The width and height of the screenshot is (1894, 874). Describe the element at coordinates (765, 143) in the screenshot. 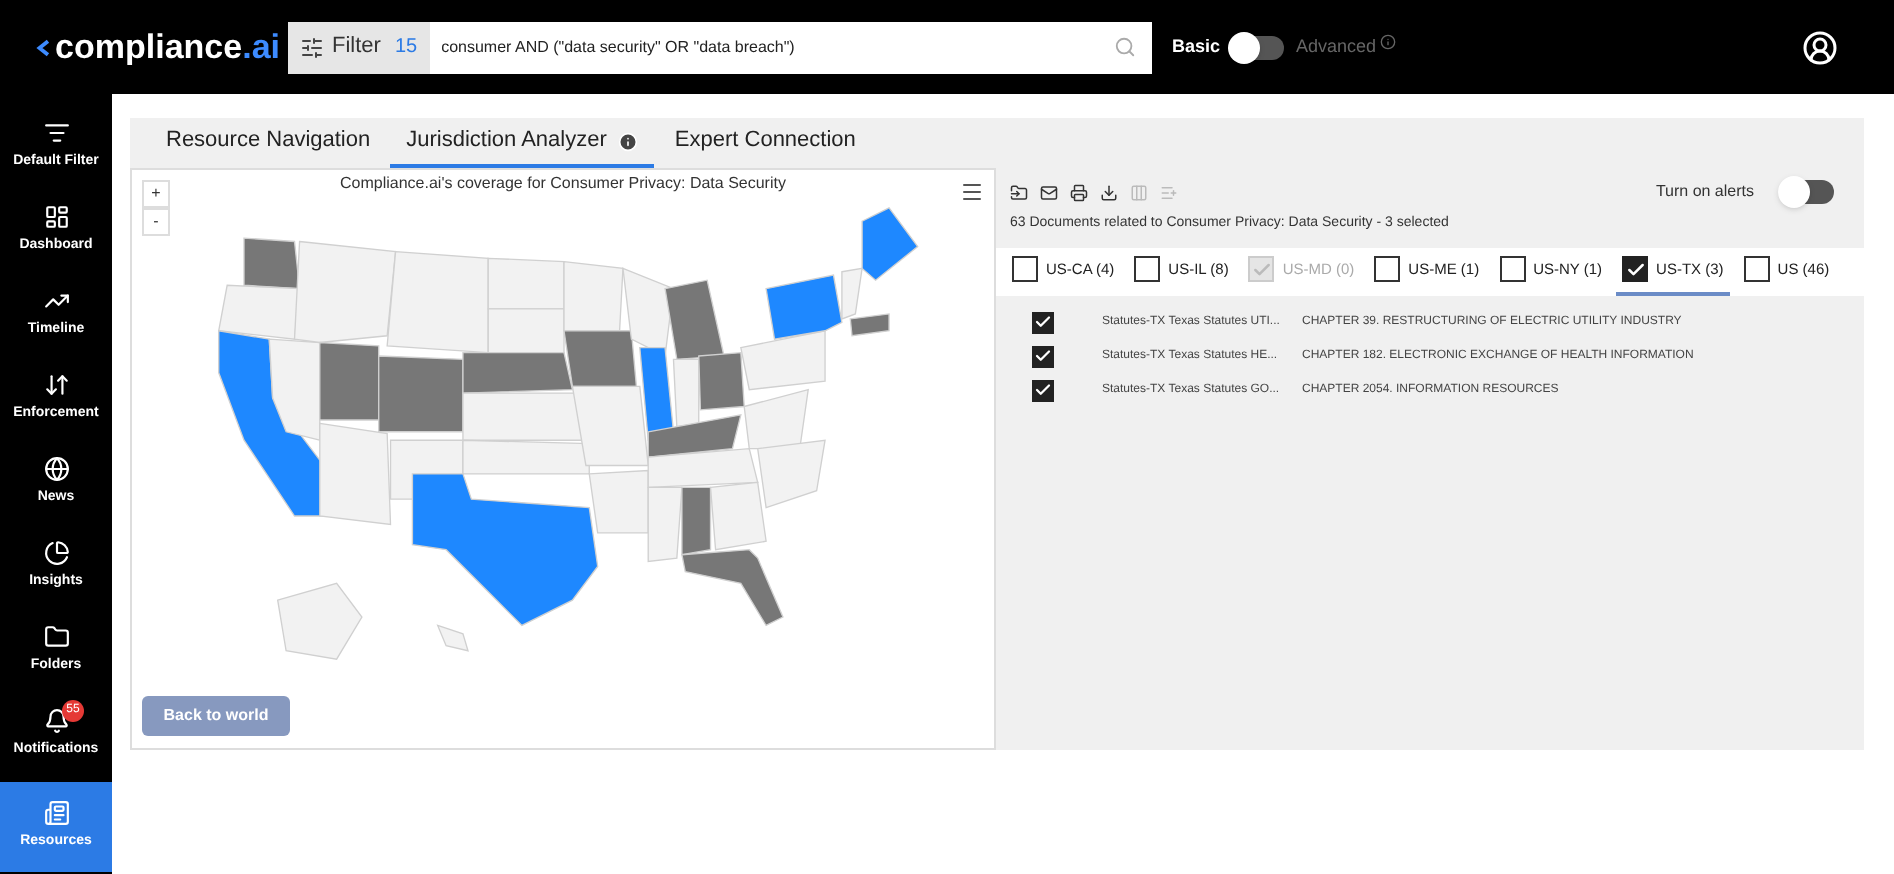

I see `tab: Expert Connection` at that location.